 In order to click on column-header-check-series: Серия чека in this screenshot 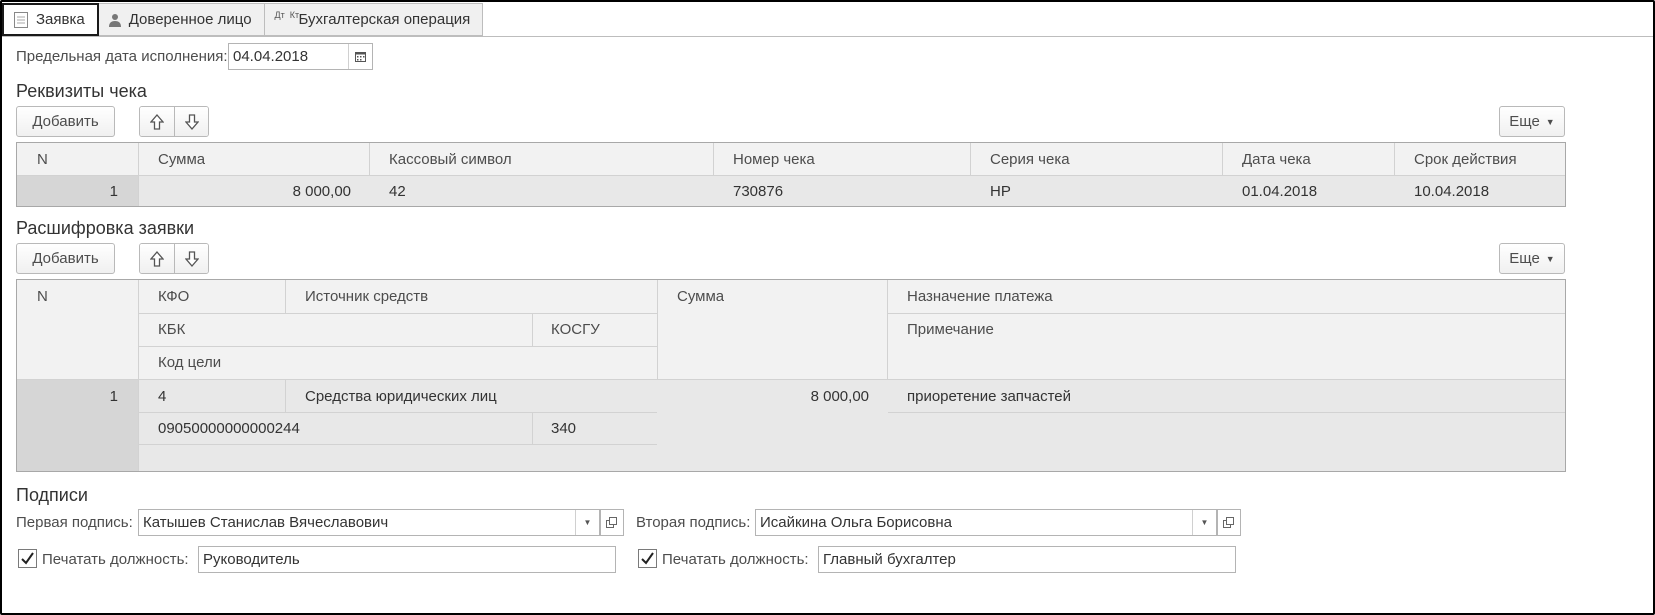, I will do `click(1030, 159)`.